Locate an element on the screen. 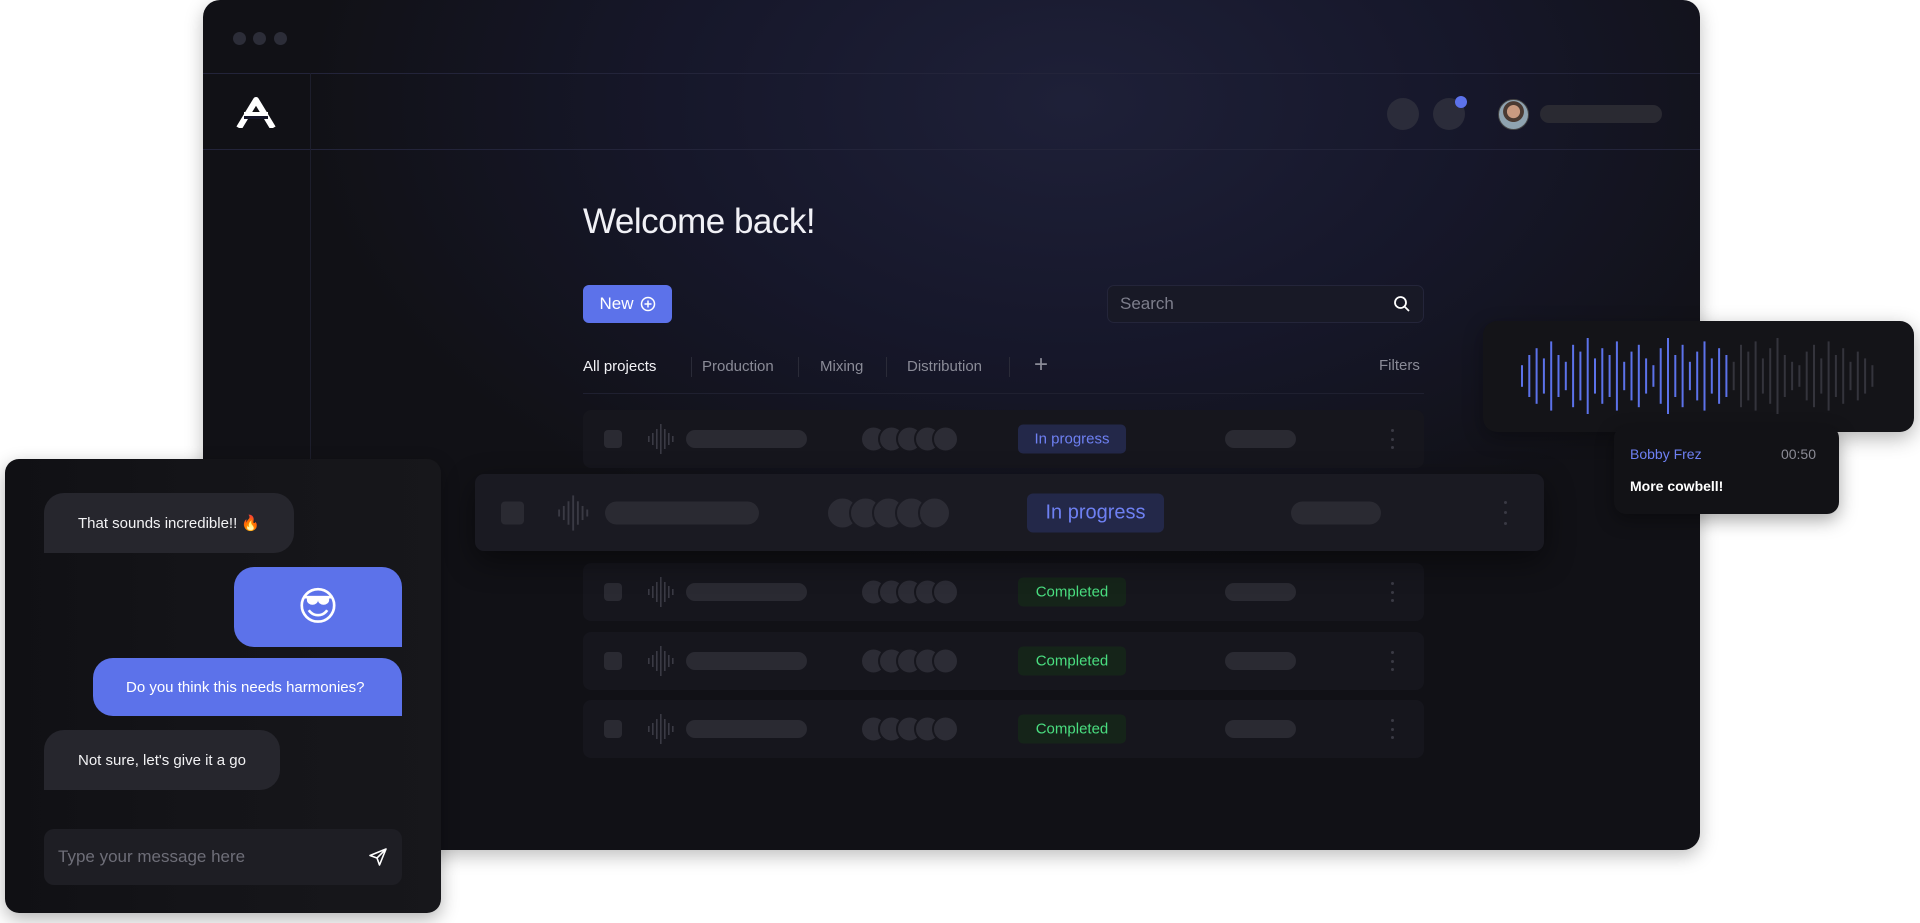 This screenshot has height=923, width=1920. waveform-card is located at coordinates (1698, 376).